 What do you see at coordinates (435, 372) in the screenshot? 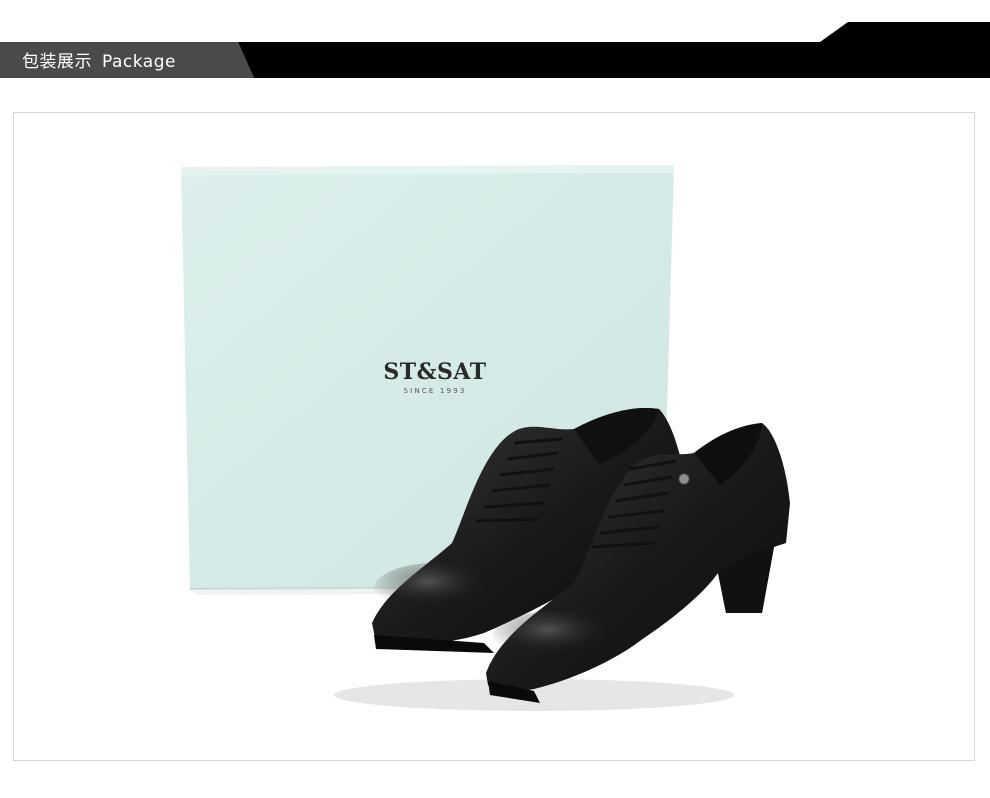
I see `brand-name: ST&SAT` at bounding box center [435, 372].